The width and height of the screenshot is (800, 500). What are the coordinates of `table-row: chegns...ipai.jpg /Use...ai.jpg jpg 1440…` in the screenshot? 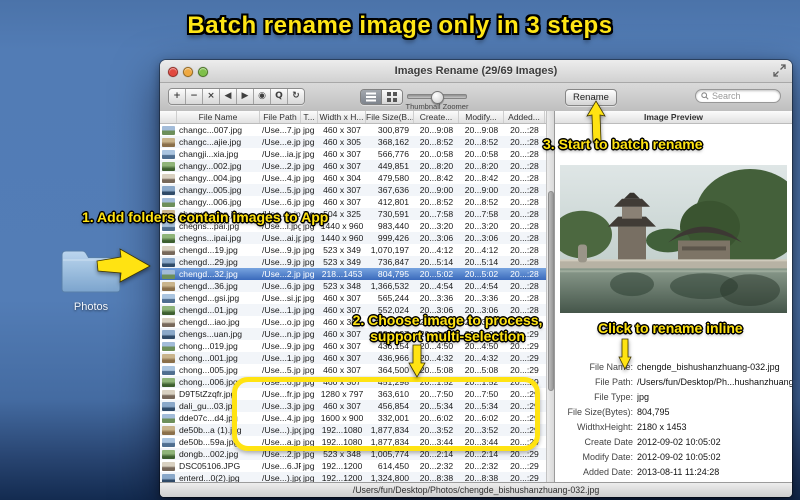 It's located at (353, 238).